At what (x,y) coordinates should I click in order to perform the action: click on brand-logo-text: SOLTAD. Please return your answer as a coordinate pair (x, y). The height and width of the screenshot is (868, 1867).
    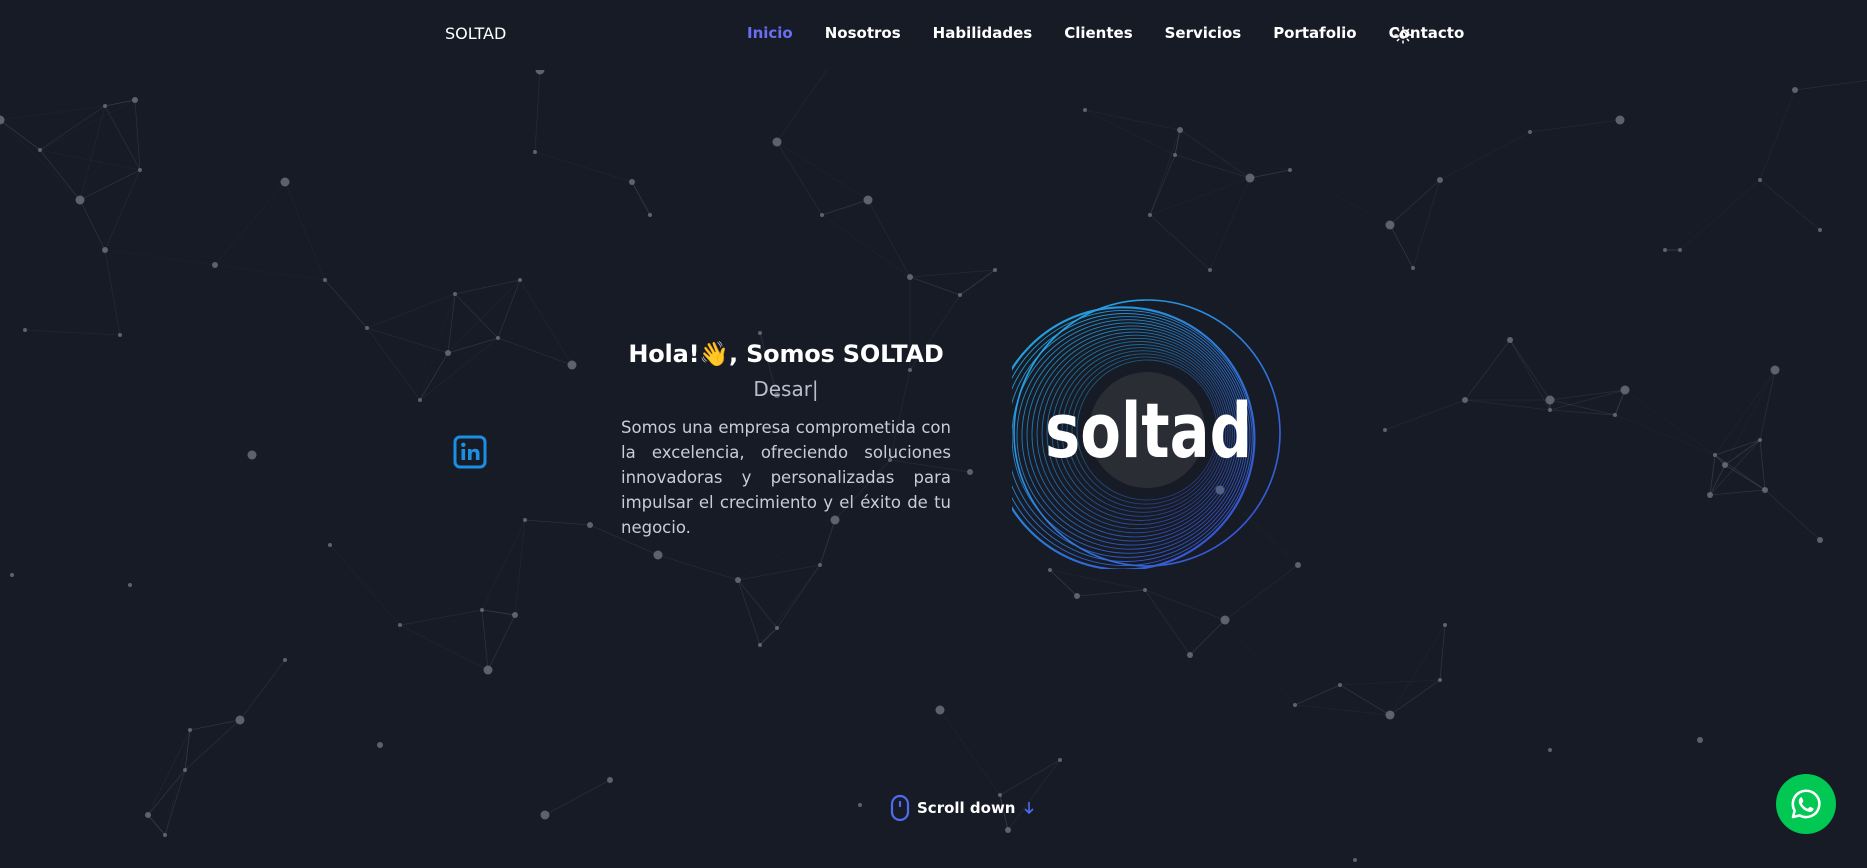
    Looking at the image, I should click on (475, 33).